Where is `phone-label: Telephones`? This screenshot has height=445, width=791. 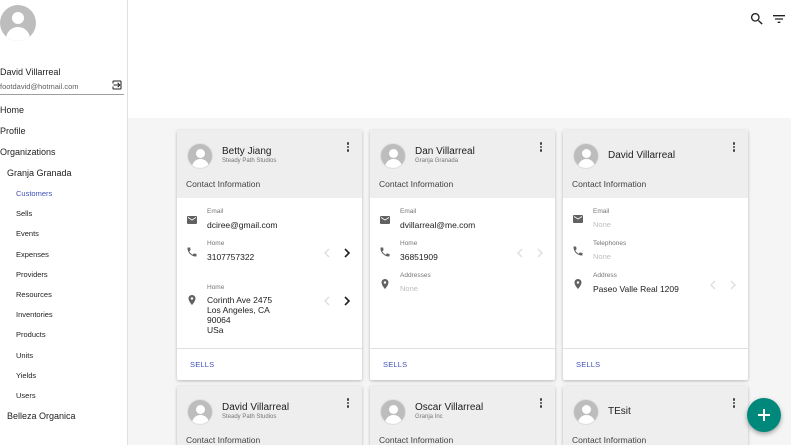
phone-label: Telephones is located at coordinates (610, 243).